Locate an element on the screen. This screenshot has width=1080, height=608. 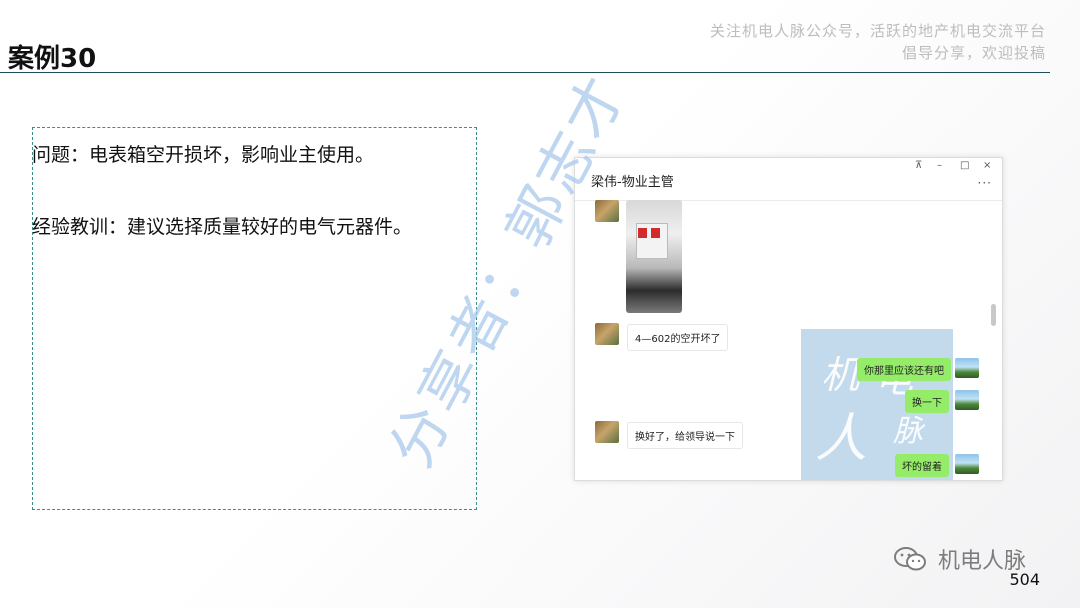
message-bubble-right: 你那里应该还有吧 is located at coordinates (904, 369).